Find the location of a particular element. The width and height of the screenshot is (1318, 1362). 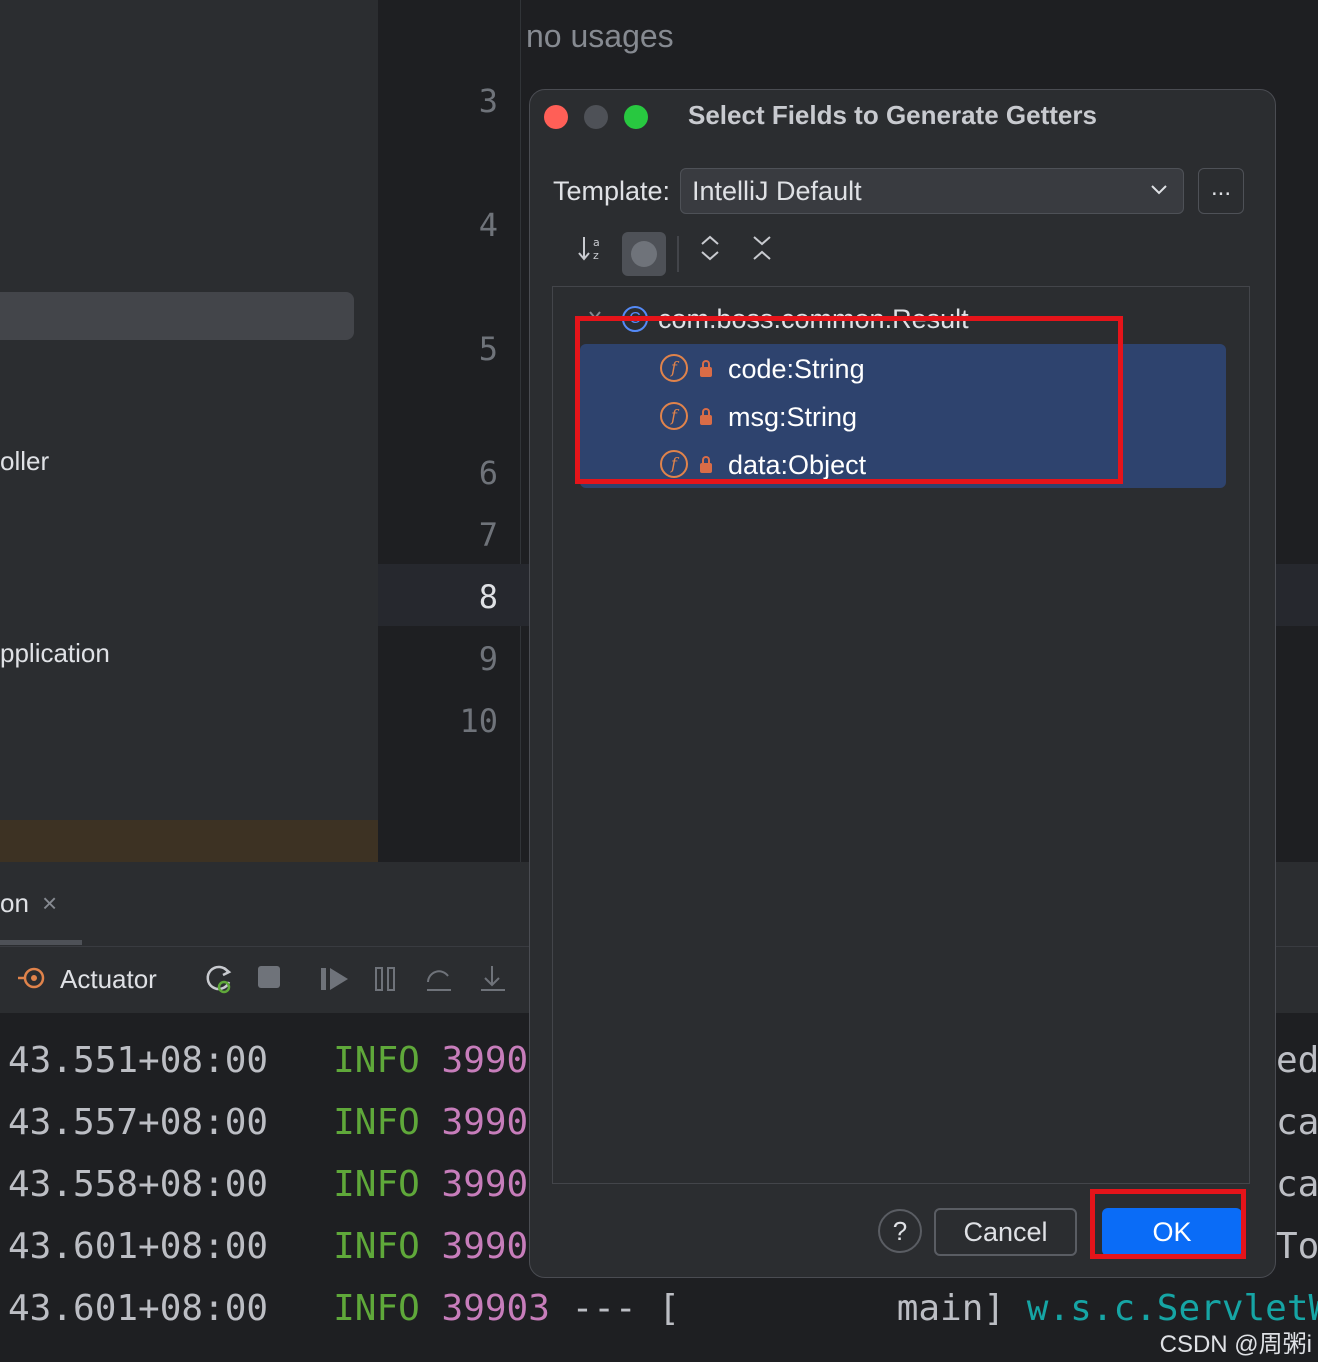

cancel-button: Cancel is located at coordinates (1005, 1232).